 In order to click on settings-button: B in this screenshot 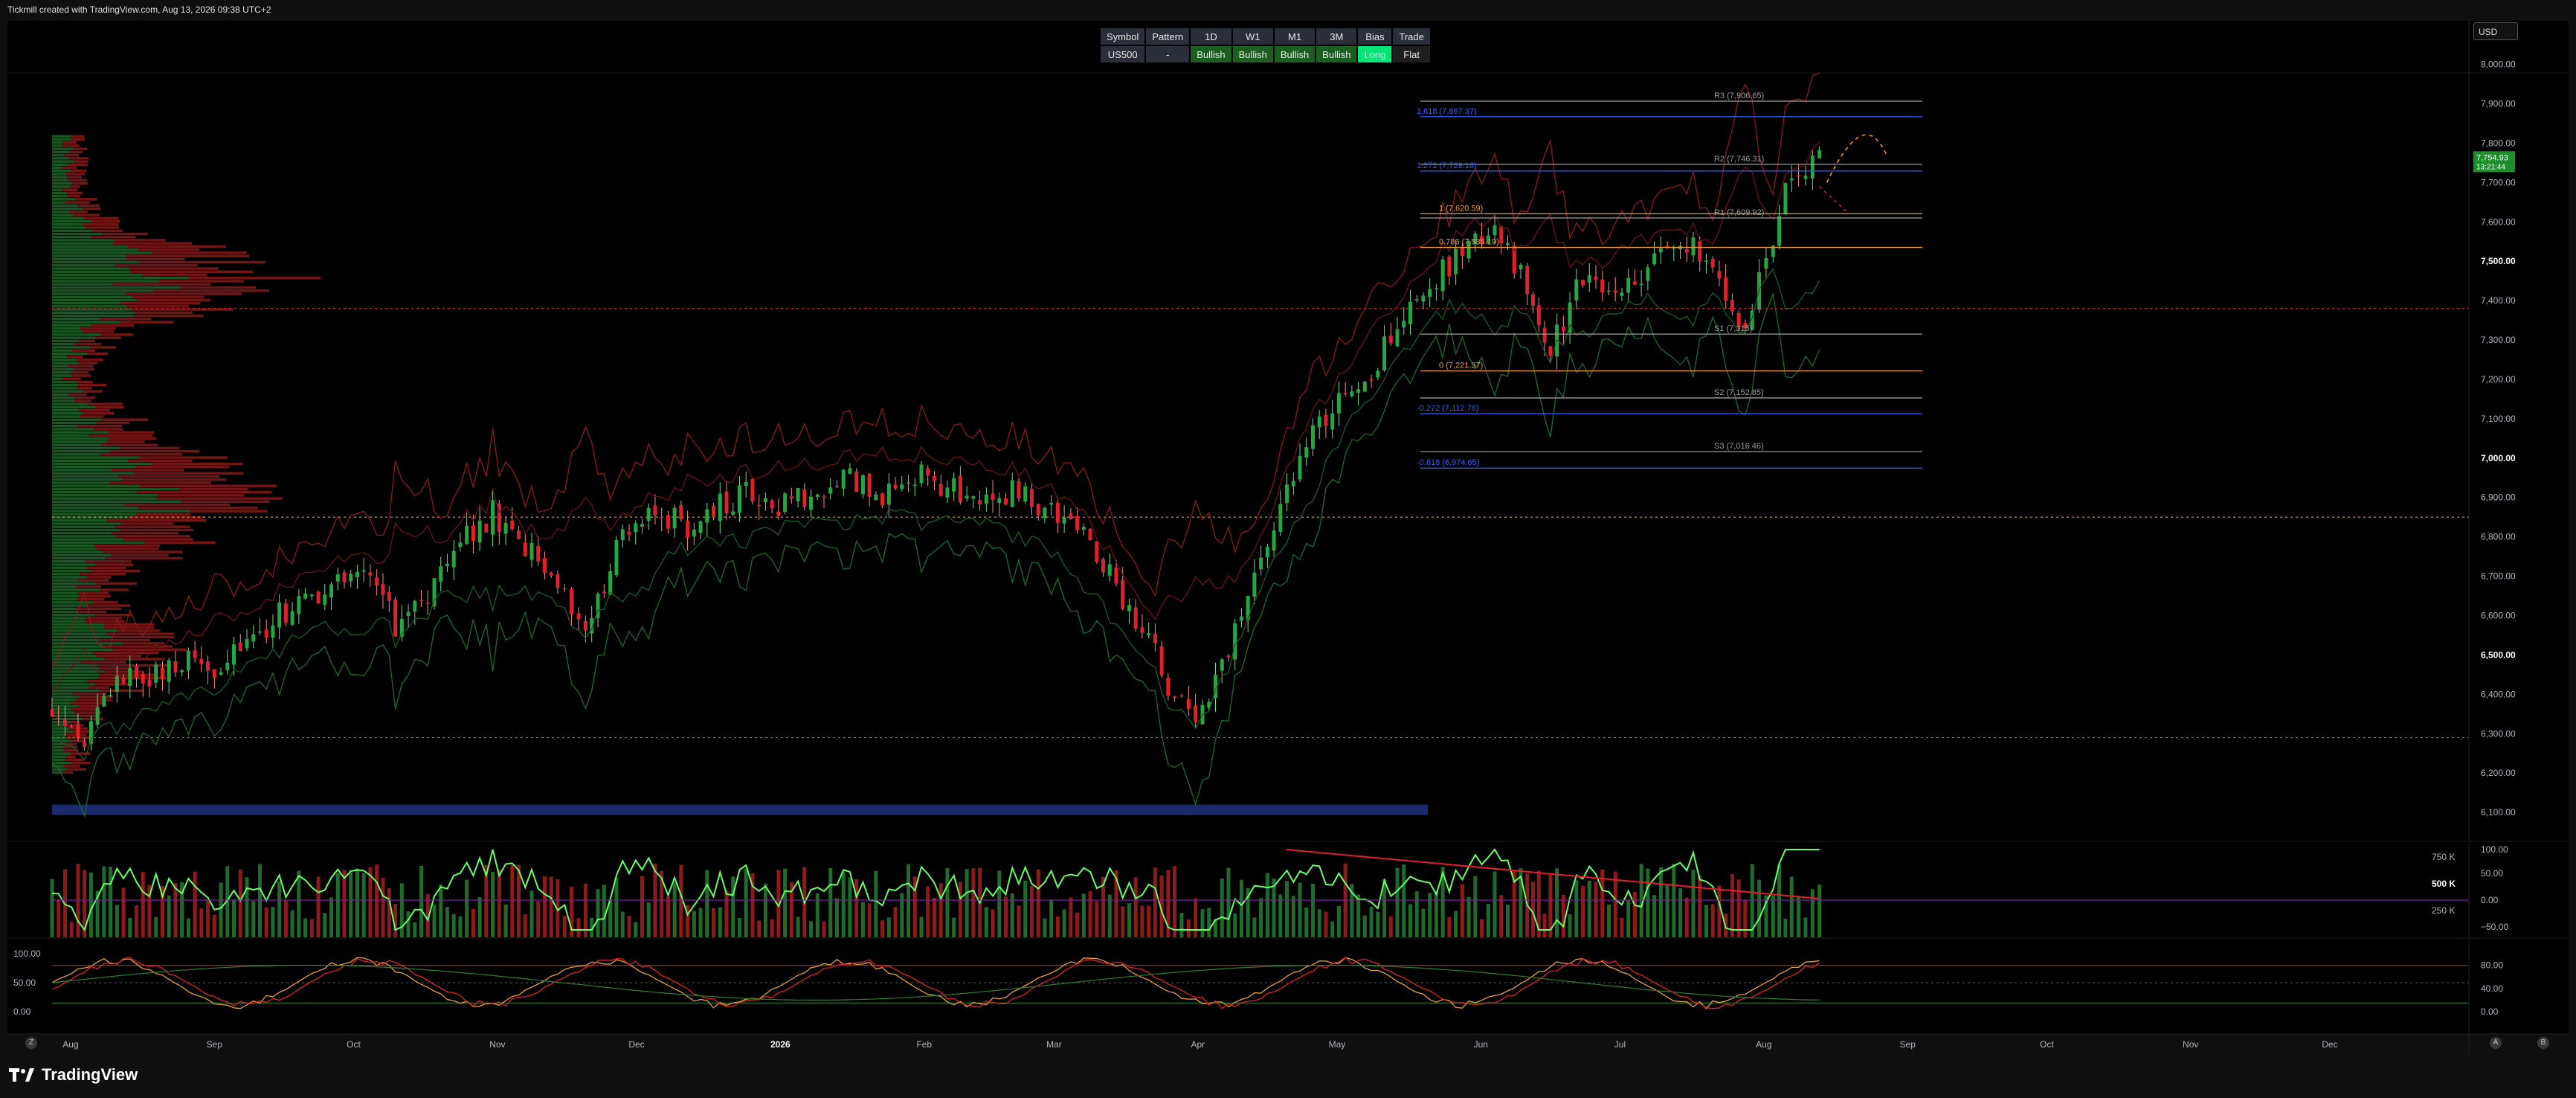, I will do `click(2543, 1043)`.